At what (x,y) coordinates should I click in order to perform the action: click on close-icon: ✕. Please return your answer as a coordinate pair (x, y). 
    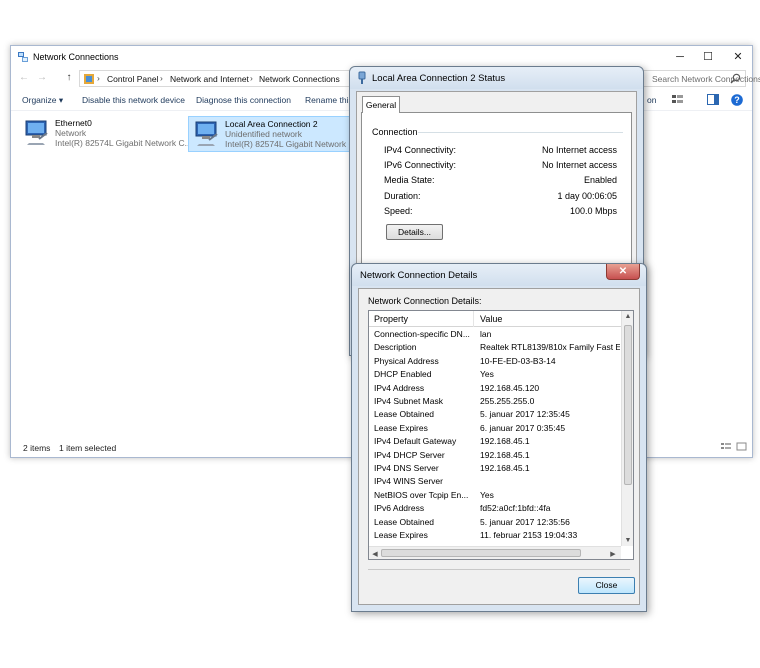
    Looking at the image, I should click on (623, 272).